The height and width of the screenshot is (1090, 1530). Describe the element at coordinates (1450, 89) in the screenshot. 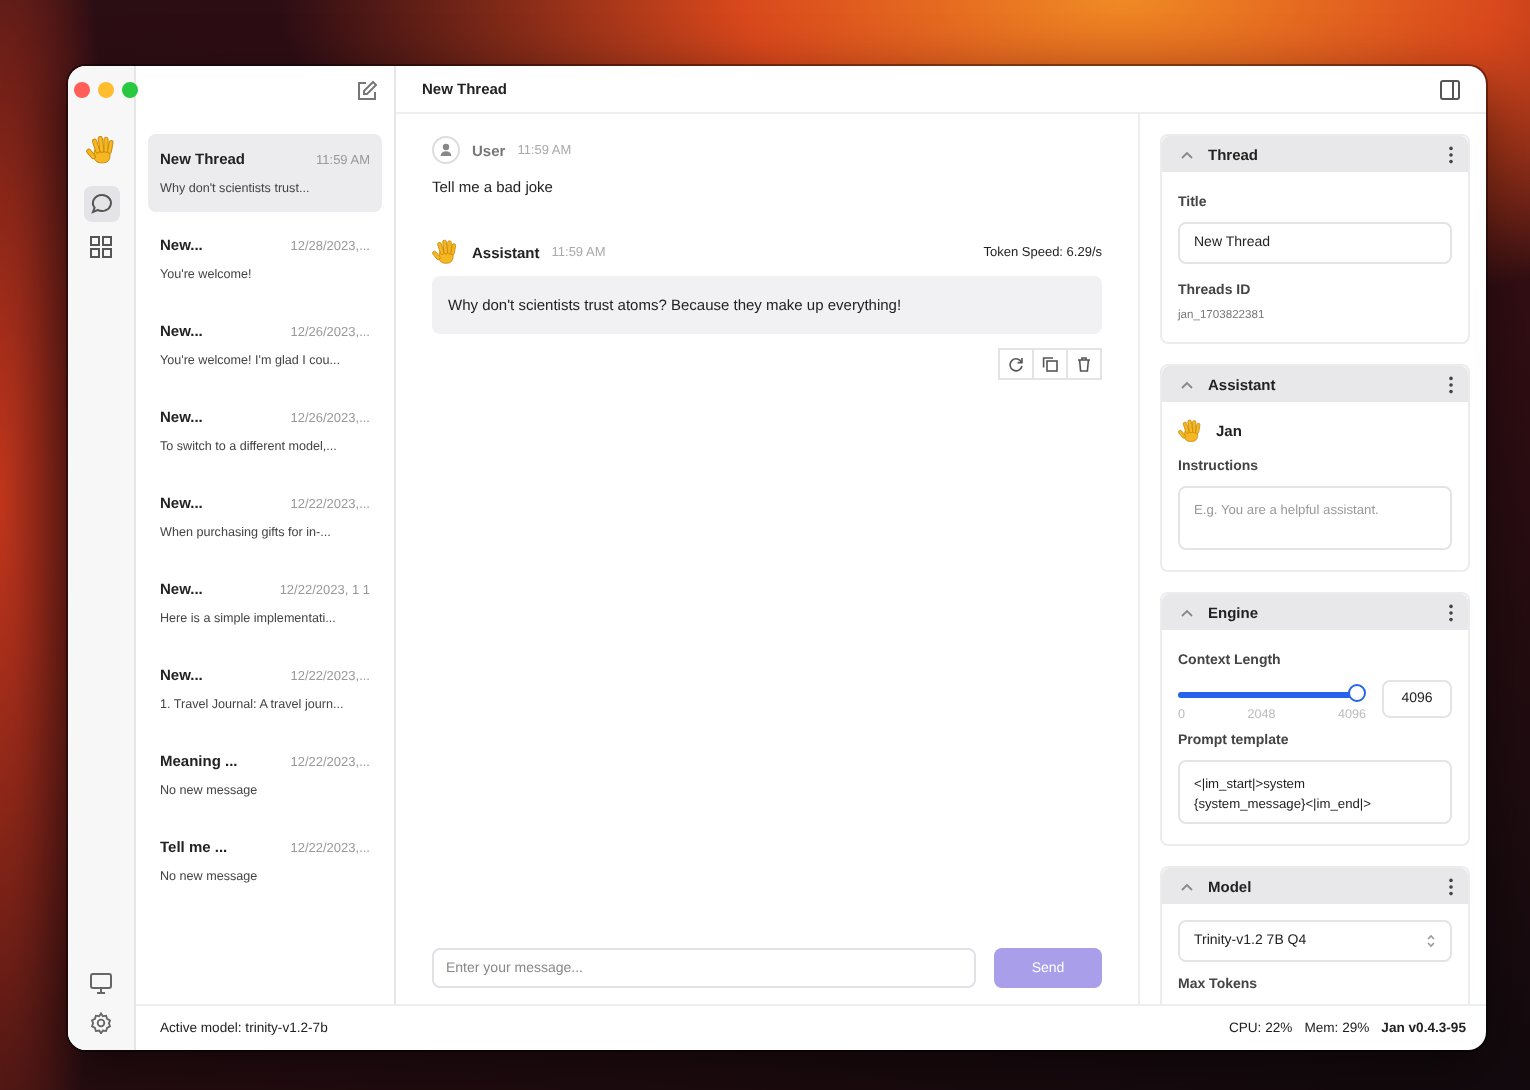

I see `sidebar-toggle-icon` at that location.